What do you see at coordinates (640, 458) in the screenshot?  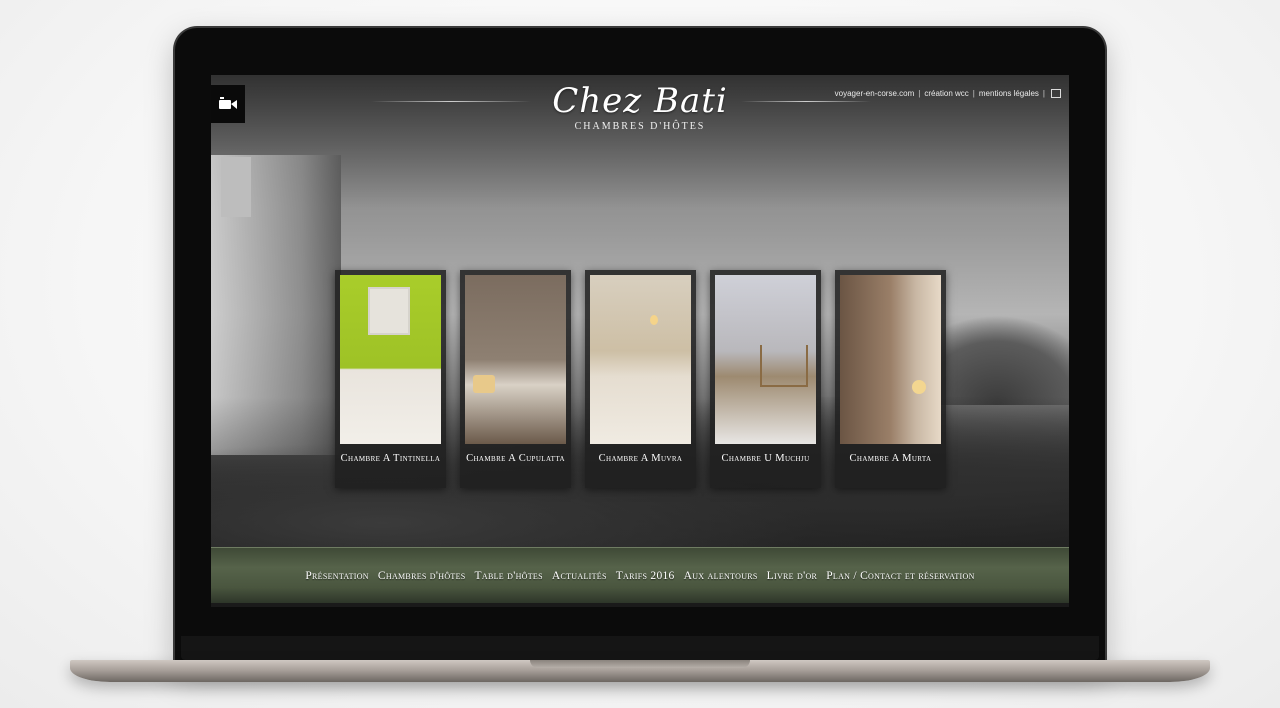 I see `room-name: Chambre A Muvra` at bounding box center [640, 458].